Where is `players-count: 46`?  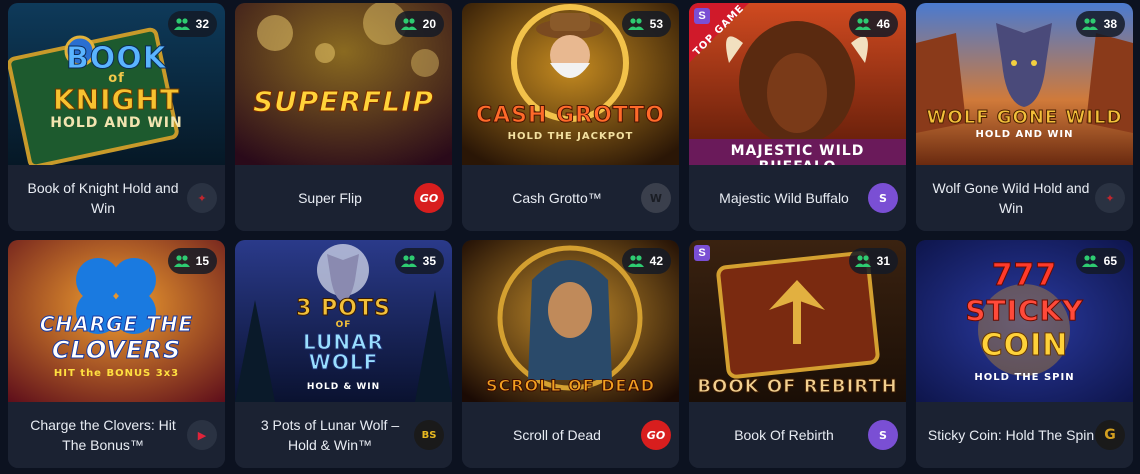 players-count: 46 is located at coordinates (883, 24).